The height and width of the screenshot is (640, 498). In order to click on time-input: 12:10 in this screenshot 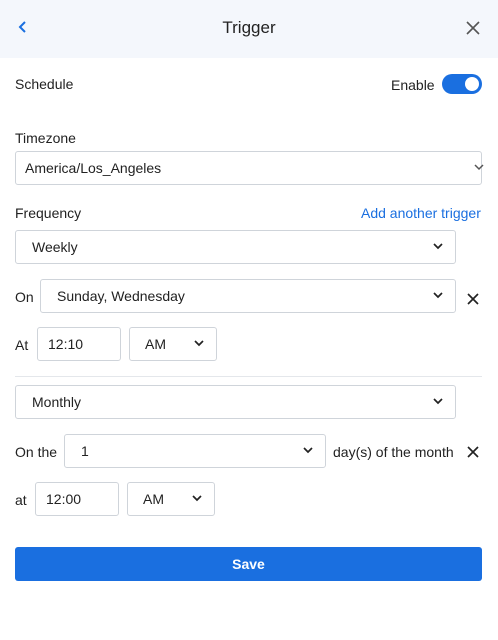, I will do `click(79, 344)`.